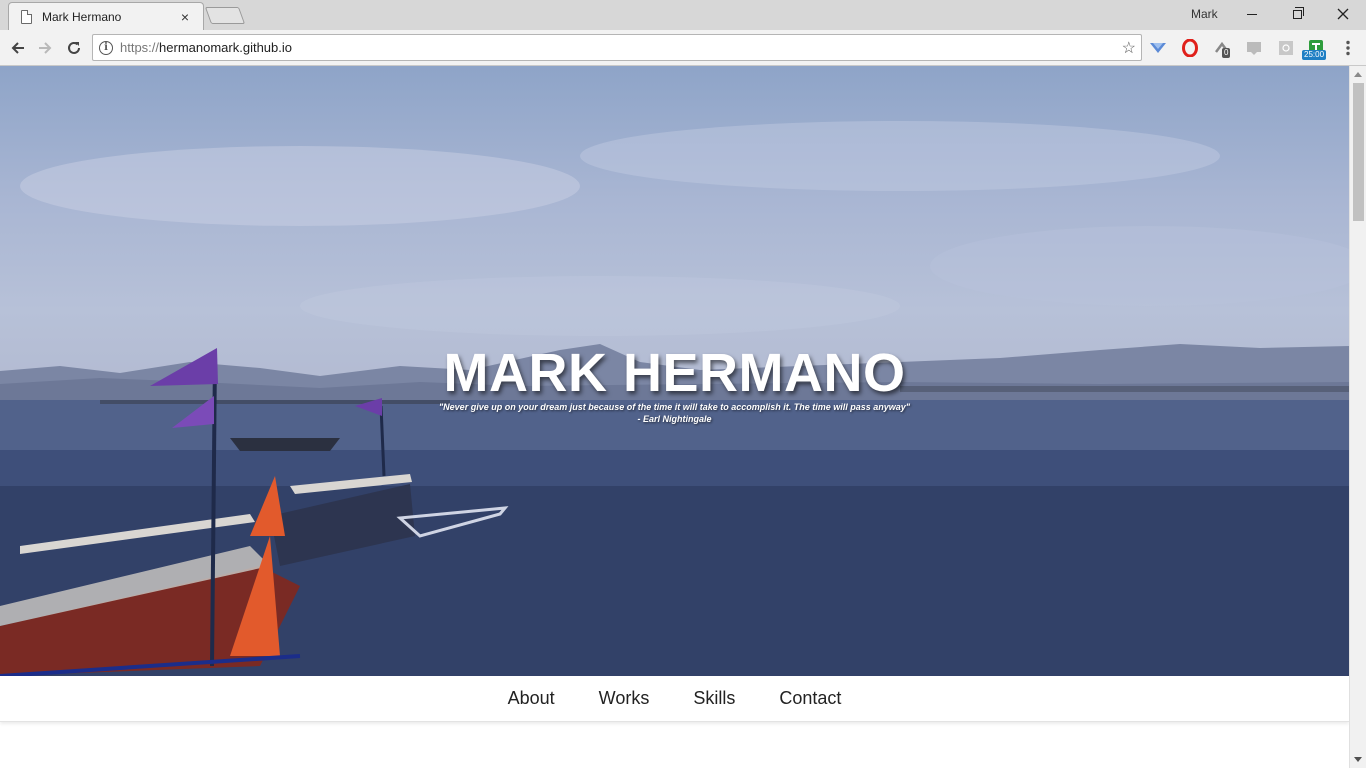  I want to click on vpn-extension-icon, so click(1158, 48).